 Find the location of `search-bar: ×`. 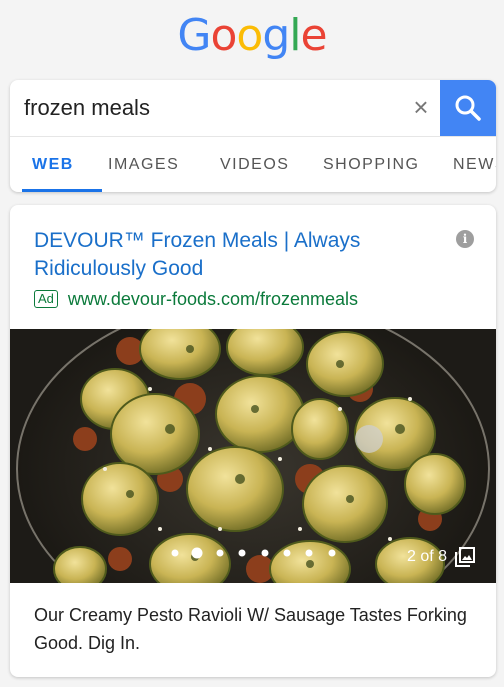

search-bar: × is located at coordinates (253, 108).